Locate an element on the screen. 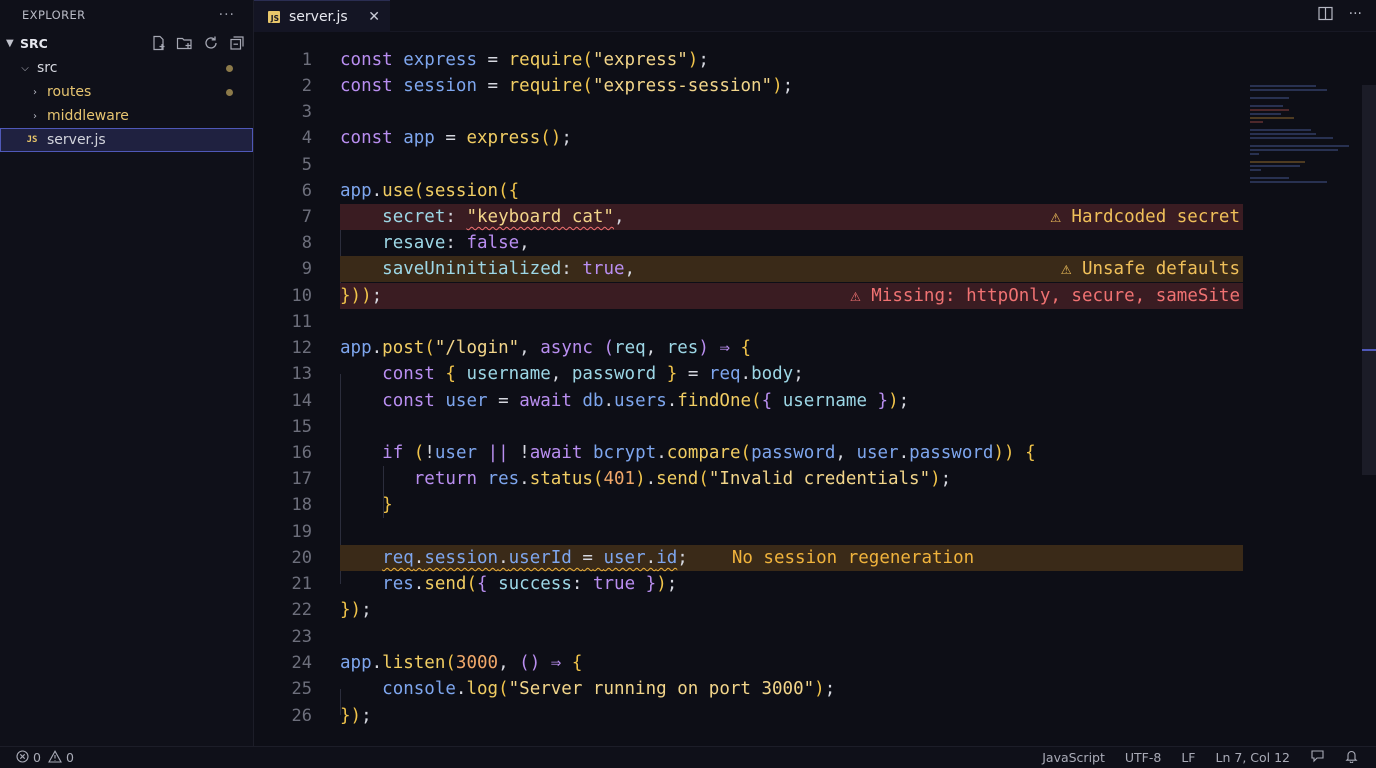 Image resolution: width=1376 pixels, height=768 pixels. tree-item-label: src is located at coordinates (47, 68).